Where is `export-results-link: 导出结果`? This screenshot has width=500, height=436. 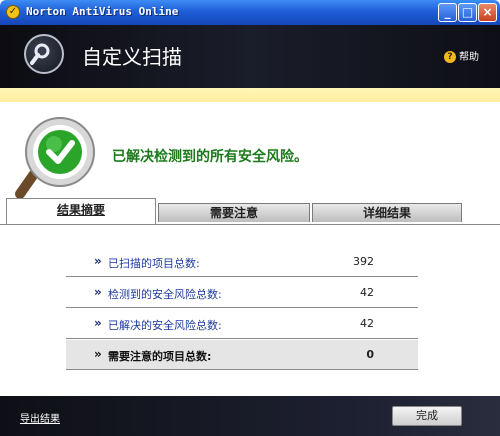 export-results-link: 导出结果 is located at coordinates (40, 417).